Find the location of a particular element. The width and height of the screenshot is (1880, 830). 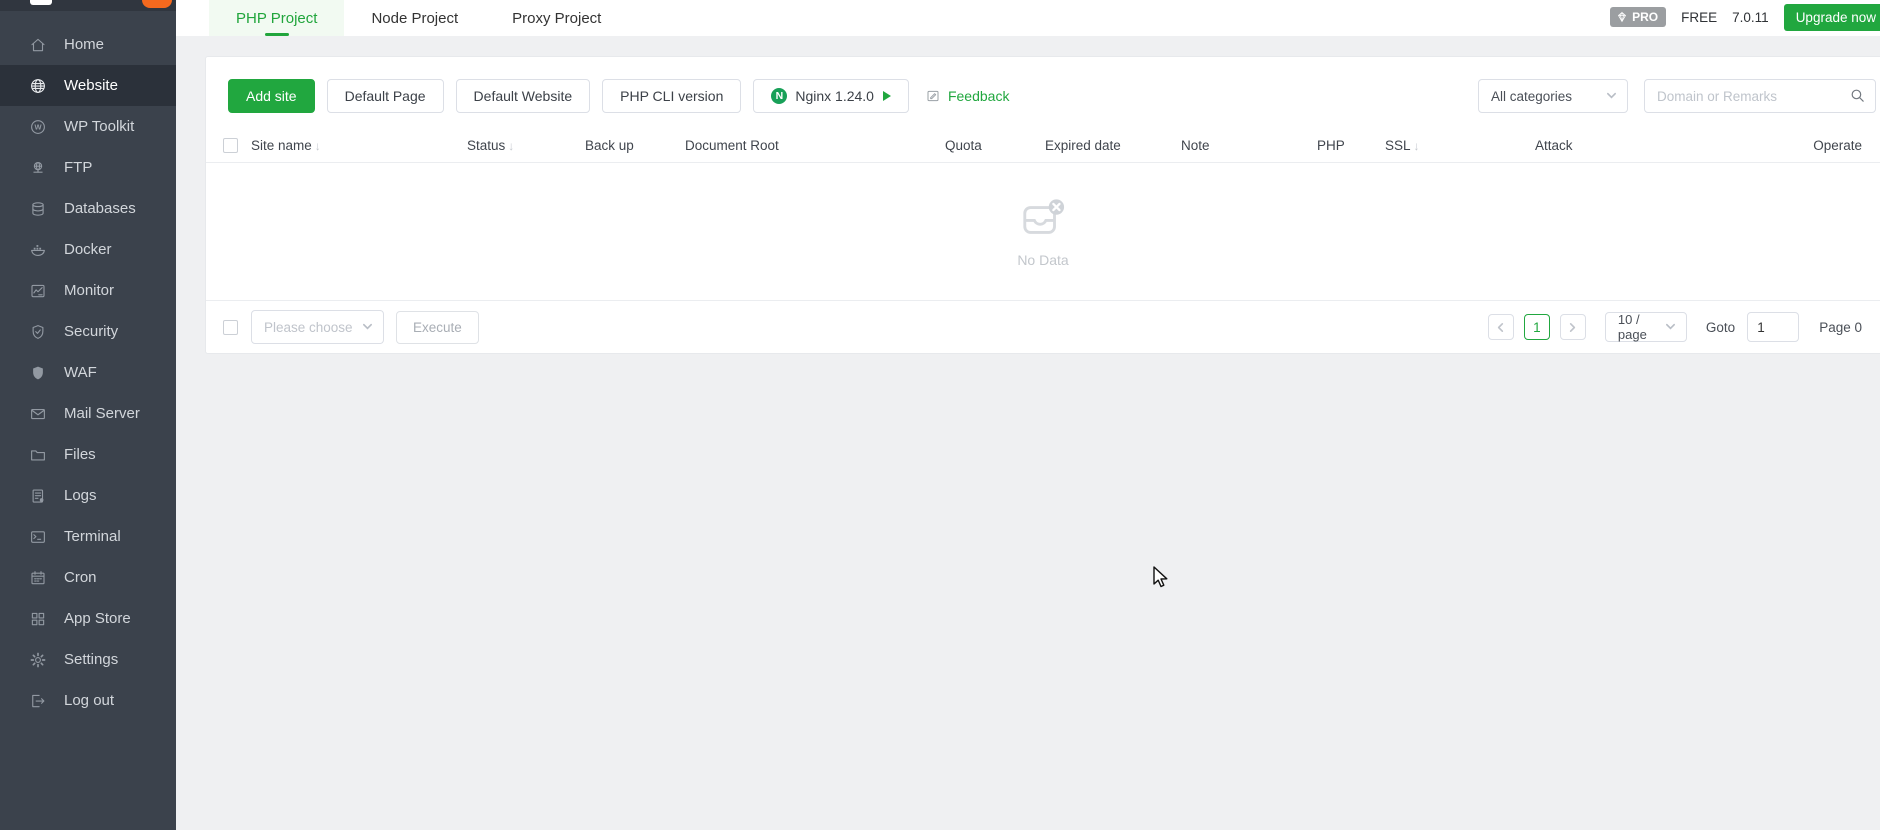

tab-node-project: Node Project is located at coordinates (414, 18).